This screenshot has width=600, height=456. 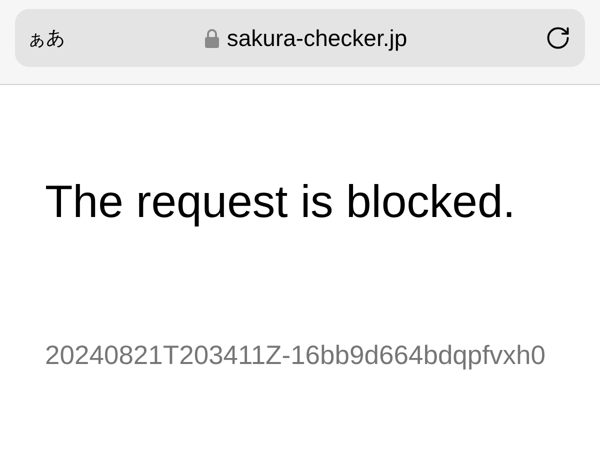 I want to click on text-size-button: ぁあ, so click(x=57, y=38).